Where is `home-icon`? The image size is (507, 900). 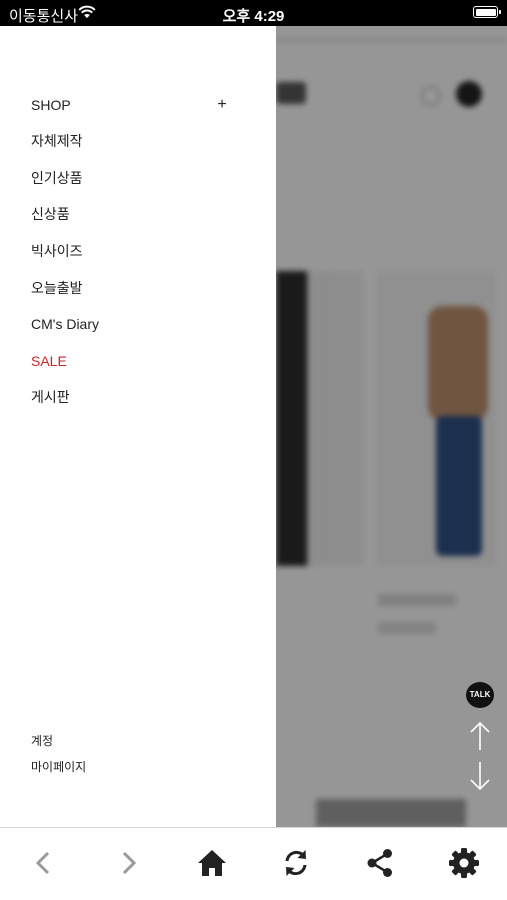 home-icon is located at coordinates (212, 863).